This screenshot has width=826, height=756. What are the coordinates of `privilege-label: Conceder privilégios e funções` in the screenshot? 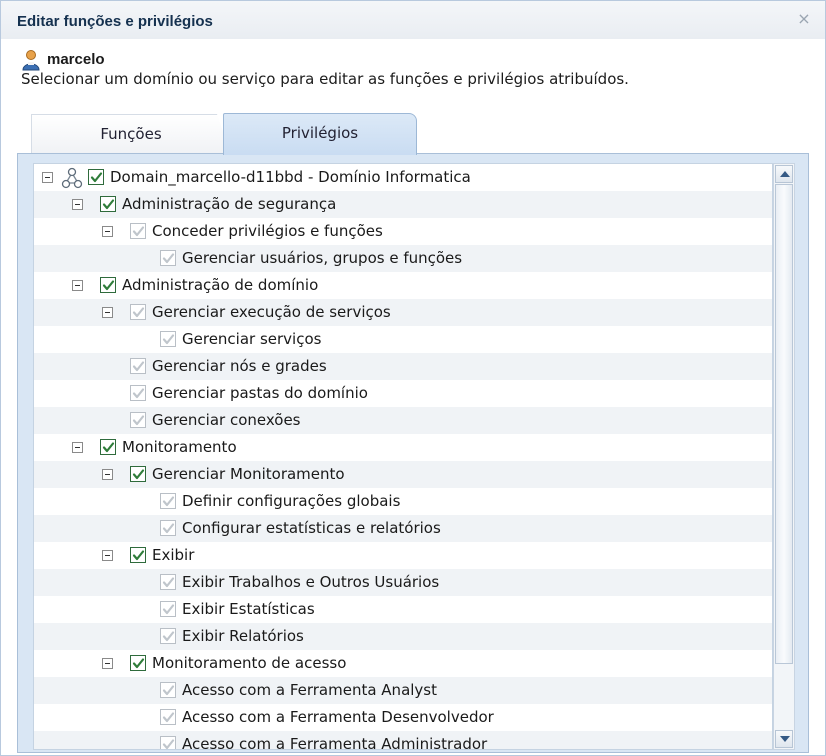 It's located at (267, 231).